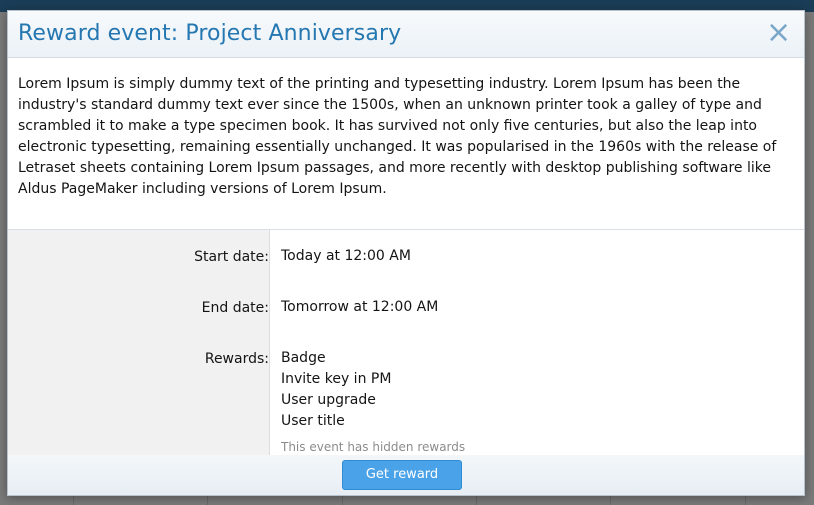  What do you see at coordinates (210, 33) in the screenshot?
I see `dialog-title: Reward event: Project Anniversary` at bounding box center [210, 33].